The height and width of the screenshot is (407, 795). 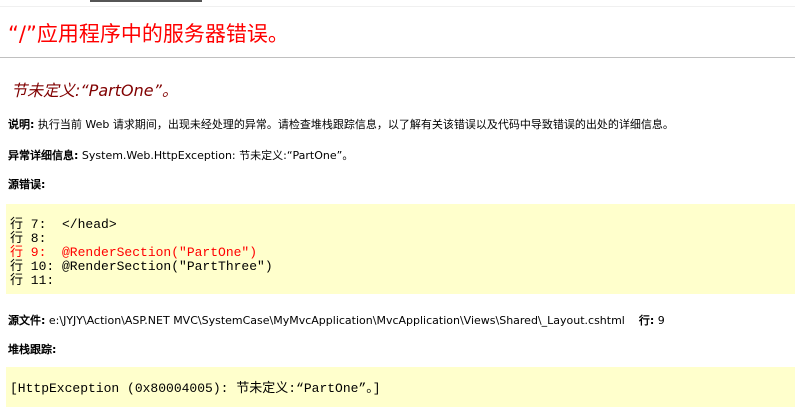 I want to click on source-line-number: 9, so click(x=659, y=320).